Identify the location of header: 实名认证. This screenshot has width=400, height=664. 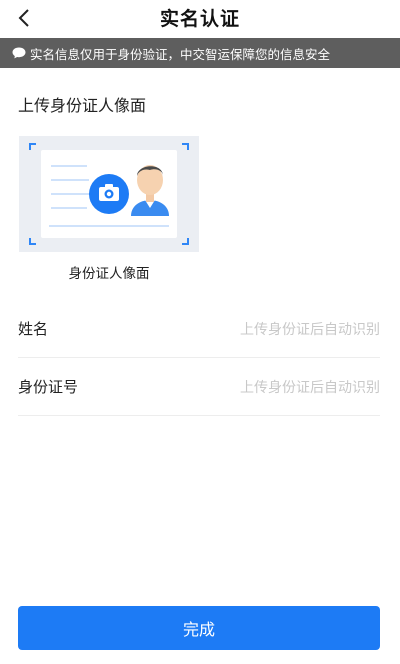
(200, 18).